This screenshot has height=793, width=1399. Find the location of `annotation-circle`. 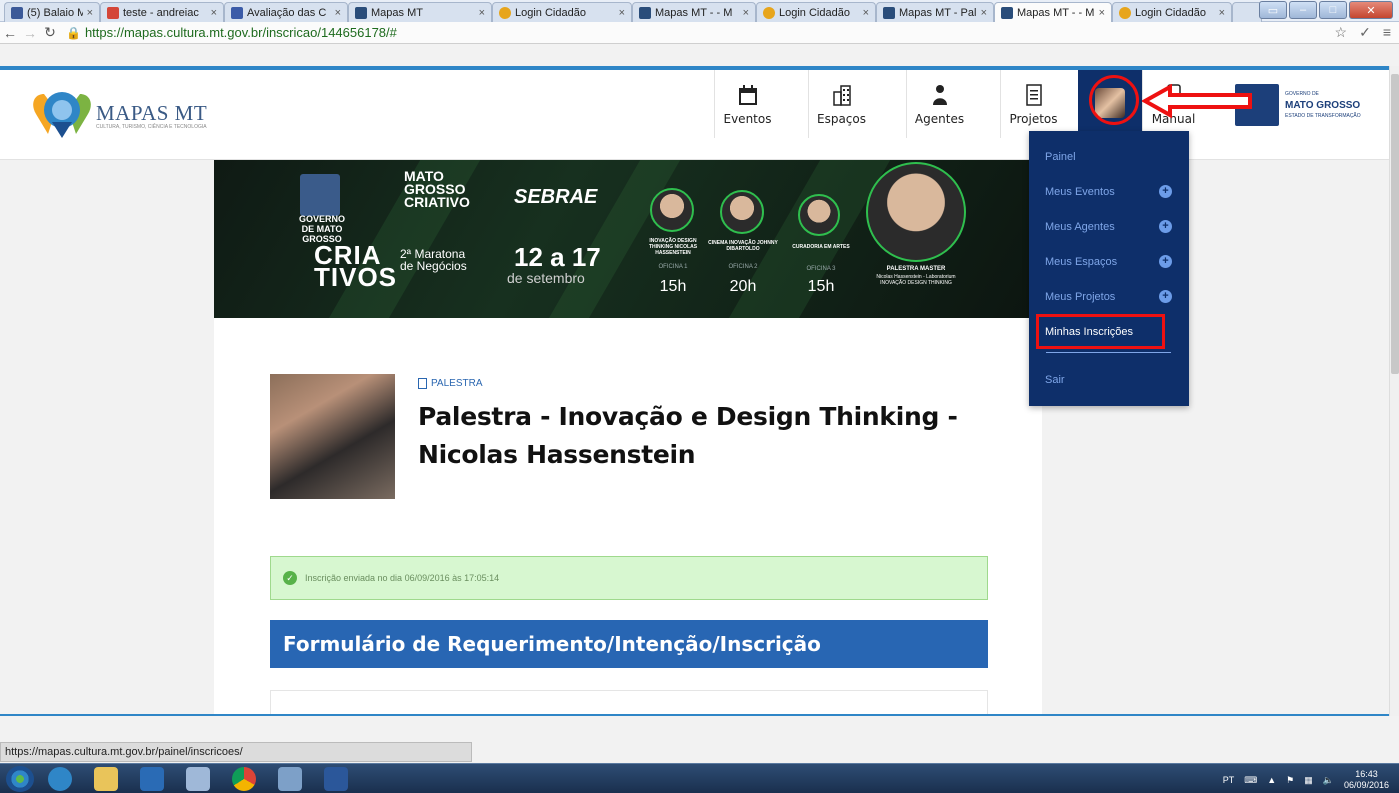

annotation-circle is located at coordinates (1114, 100).